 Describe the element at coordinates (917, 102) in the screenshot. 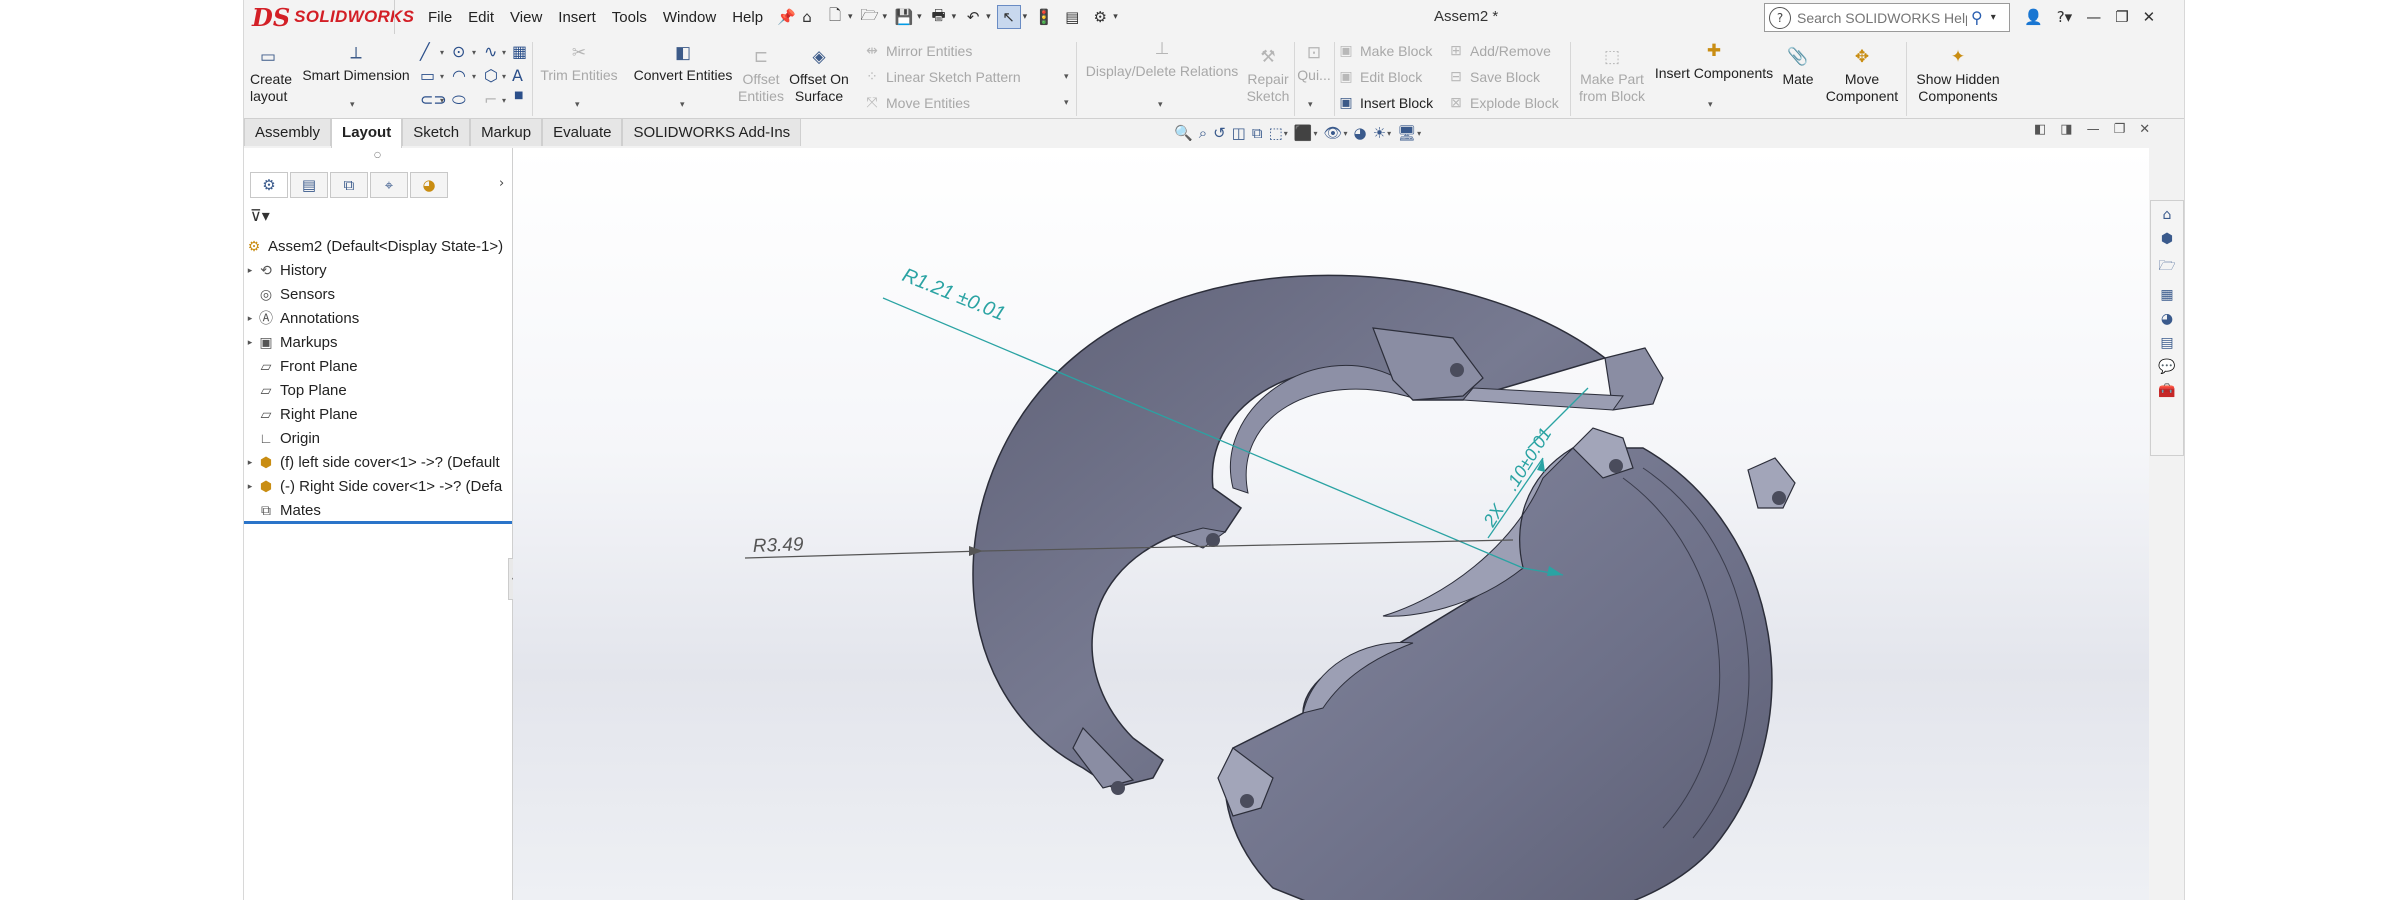

I see `move-entities-button: ⤧ Move Entities` at that location.